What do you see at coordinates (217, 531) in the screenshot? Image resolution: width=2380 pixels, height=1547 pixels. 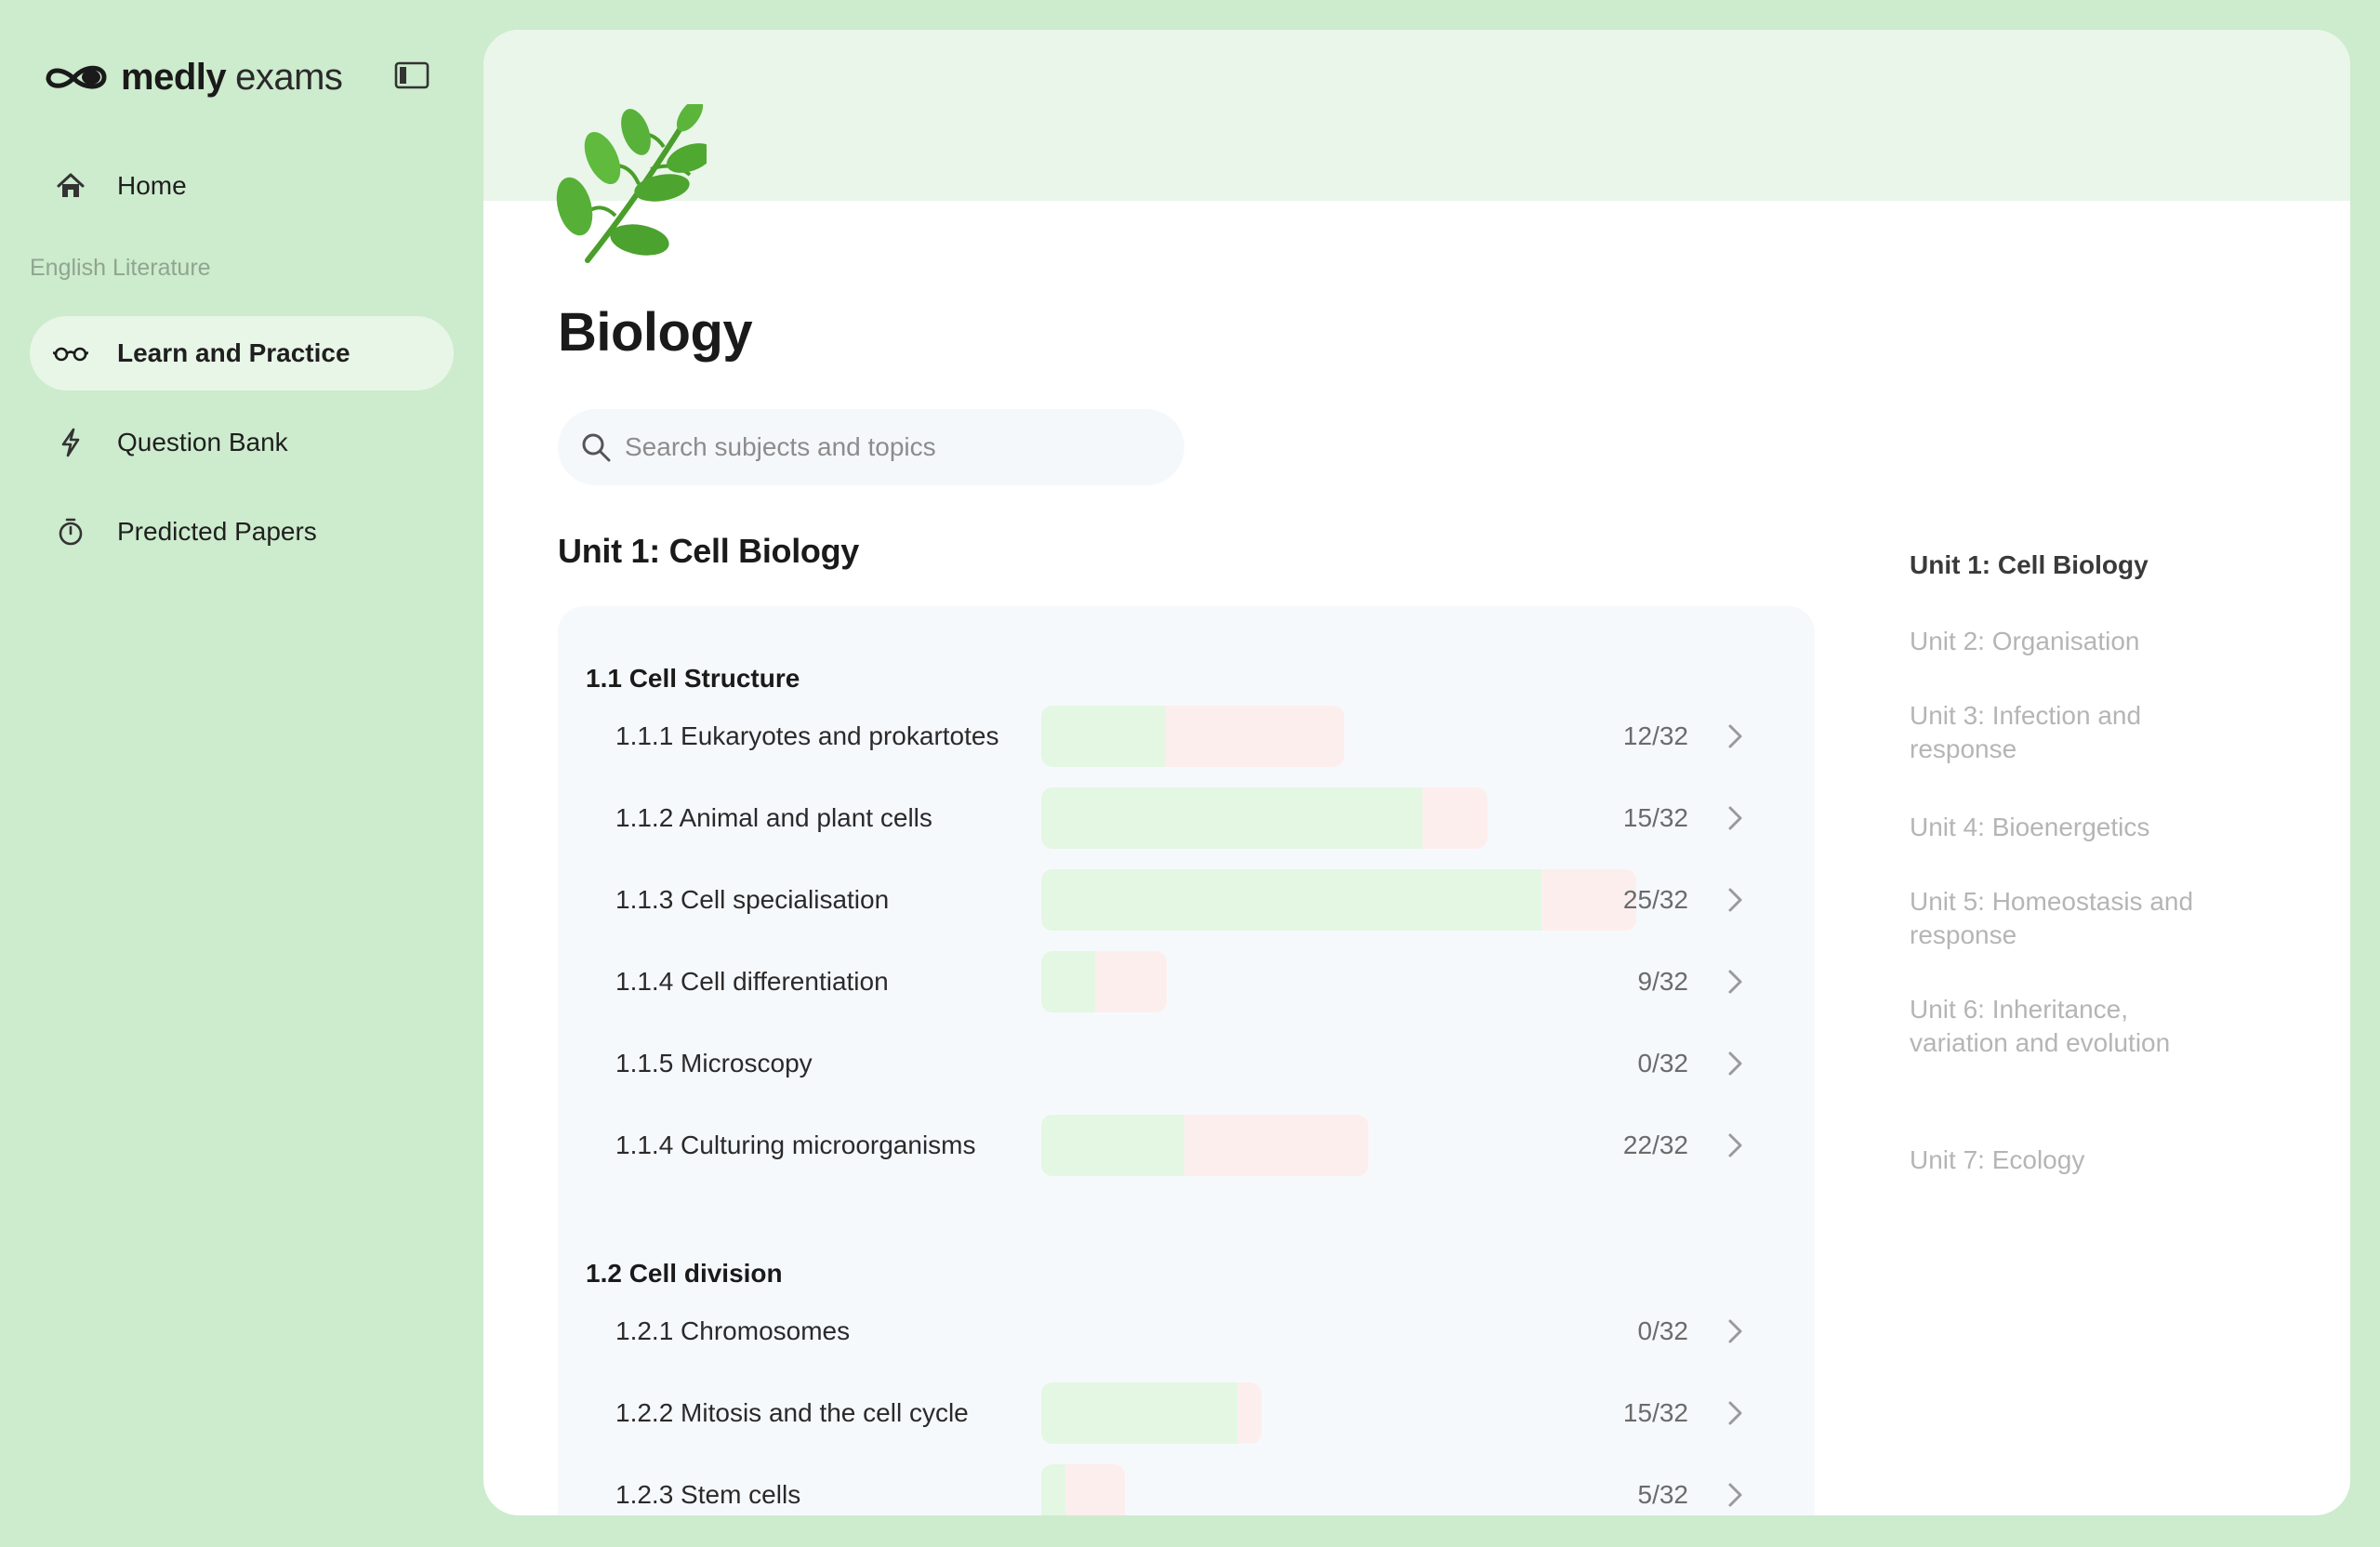 I see `nav-item-label: Predicted Papers` at bounding box center [217, 531].